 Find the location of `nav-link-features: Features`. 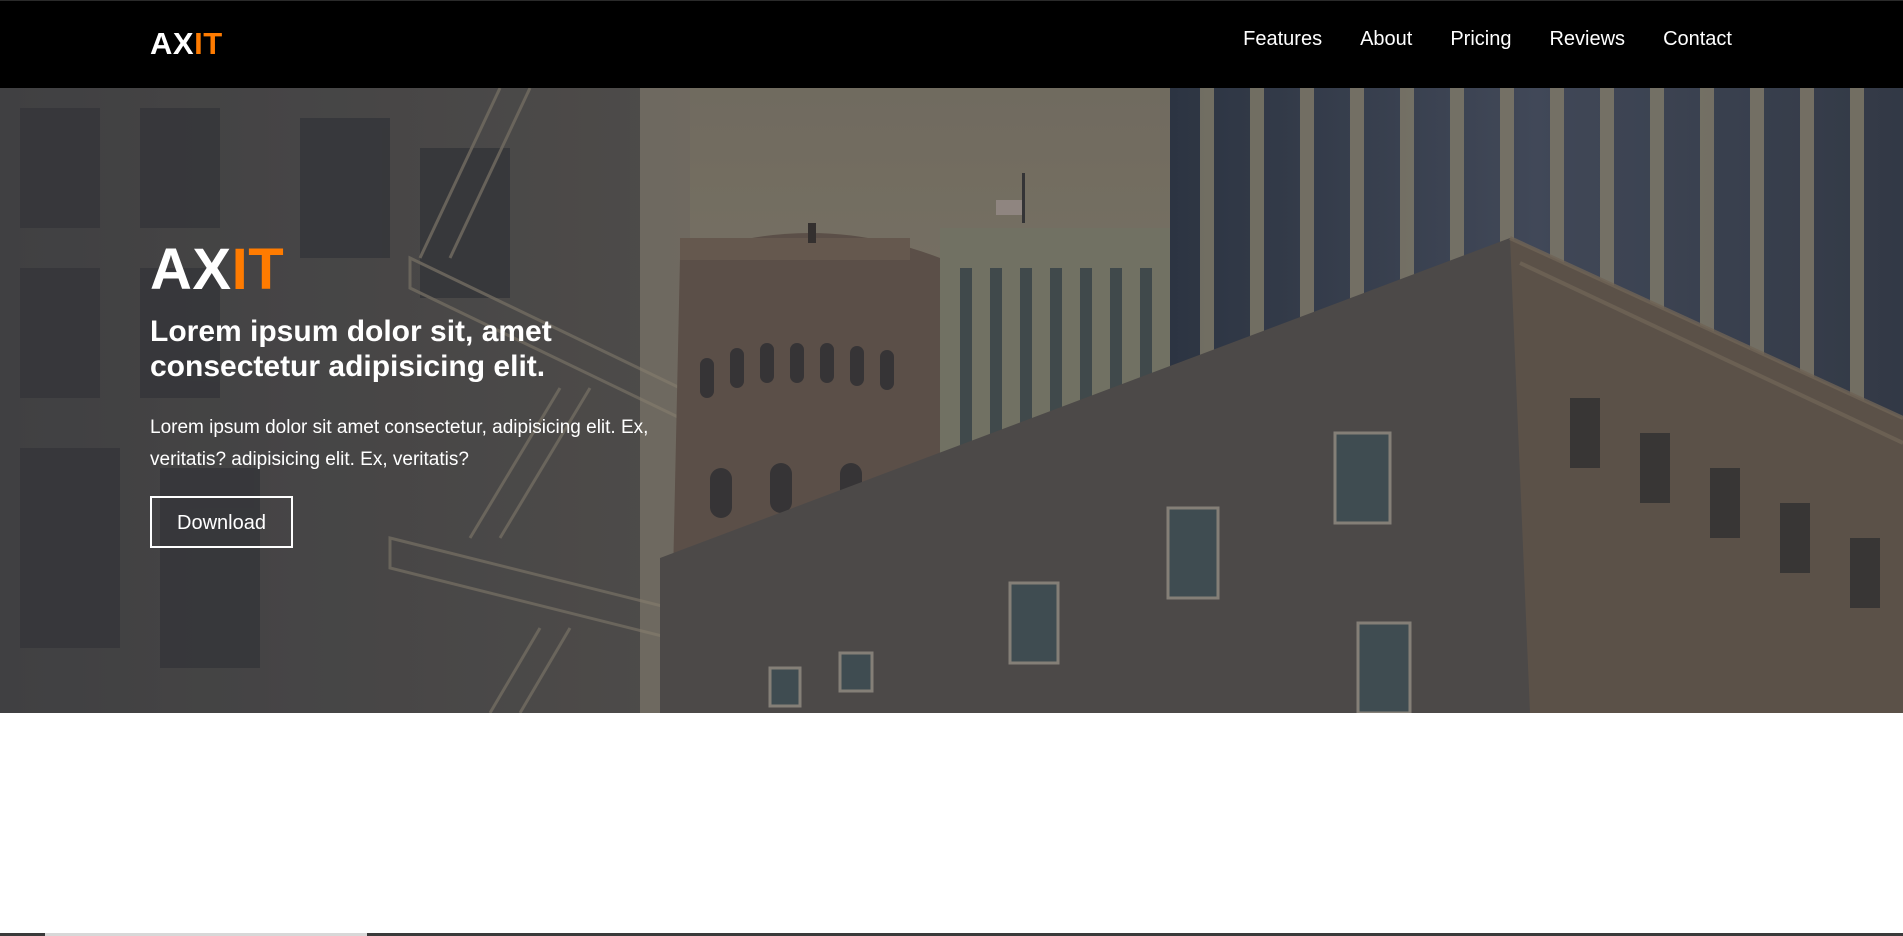

nav-link-features: Features is located at coordinates (1282, 39).